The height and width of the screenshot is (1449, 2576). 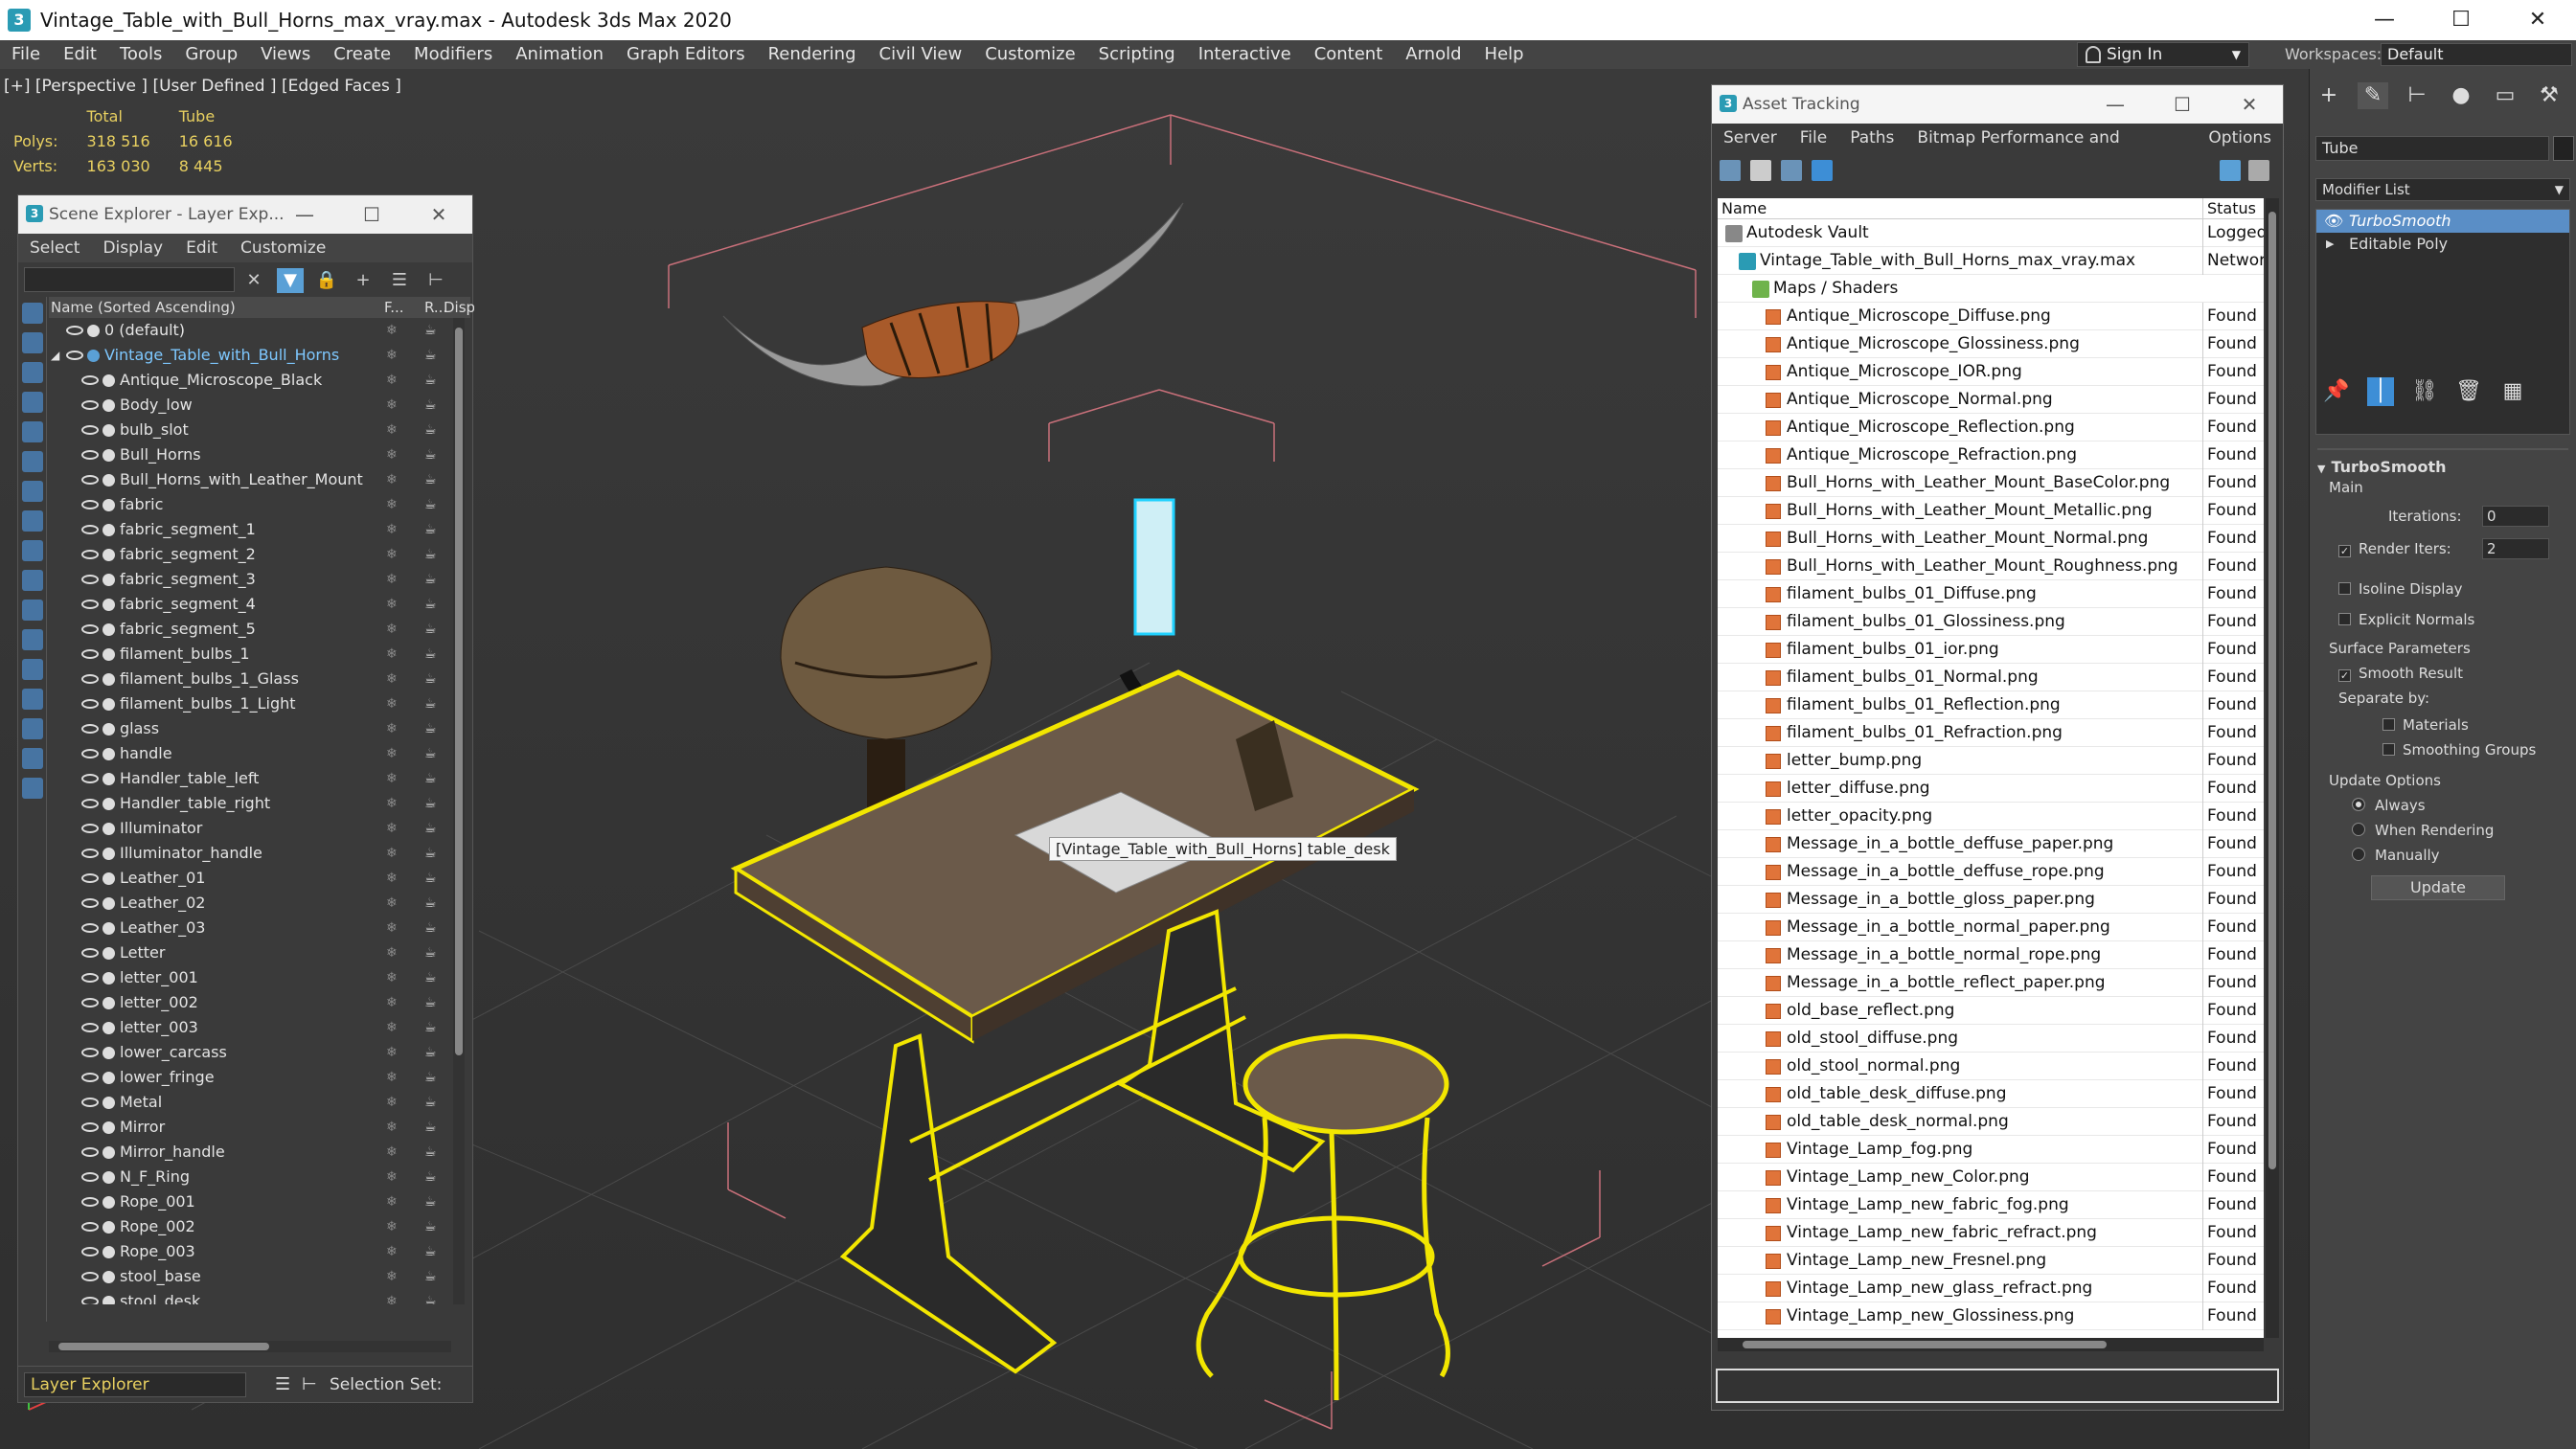 I want to click on menu-edit: Edit, so click(x=201, y=248).